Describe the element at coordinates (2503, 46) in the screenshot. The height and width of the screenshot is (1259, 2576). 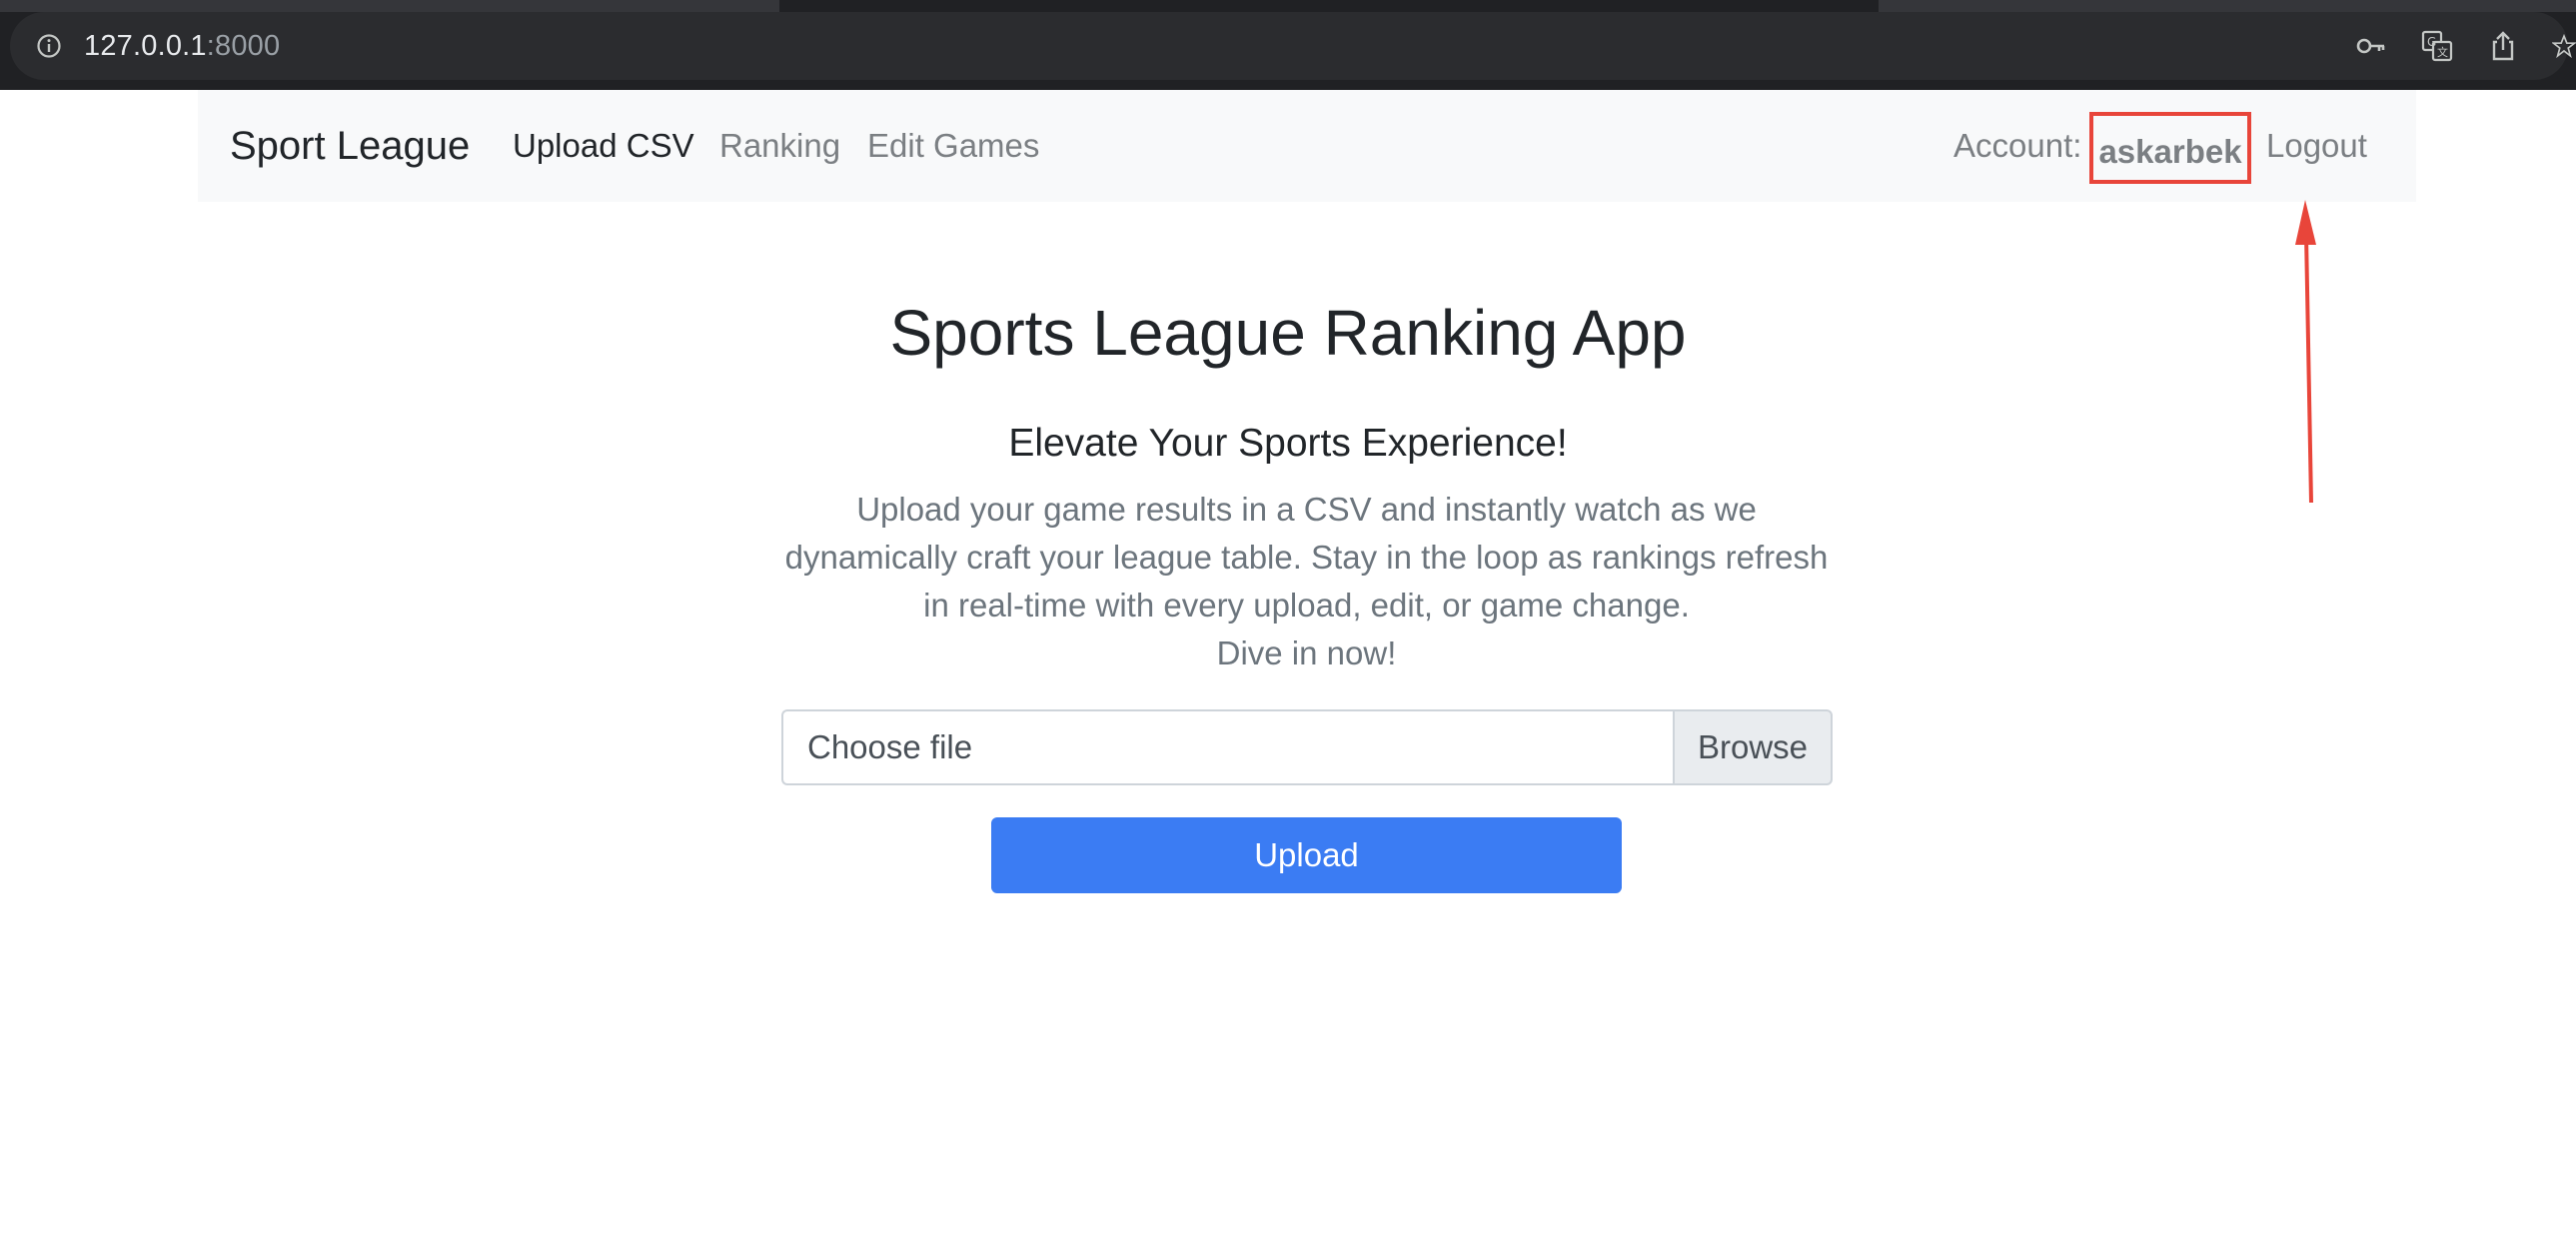
I see `share-icon` at that location.